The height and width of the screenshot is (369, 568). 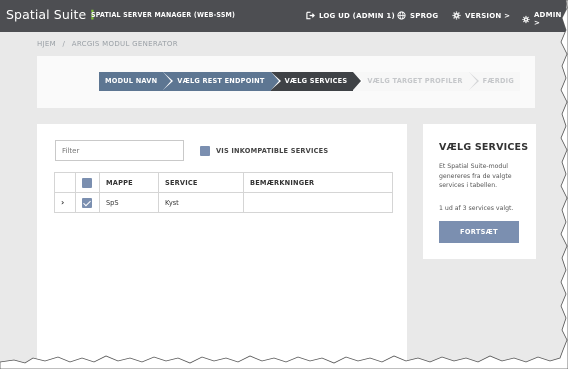 What do you see at coordinates (424, 15) in the screenshot?
I see `language-label: SPROG` at bounding box center [424, 15].